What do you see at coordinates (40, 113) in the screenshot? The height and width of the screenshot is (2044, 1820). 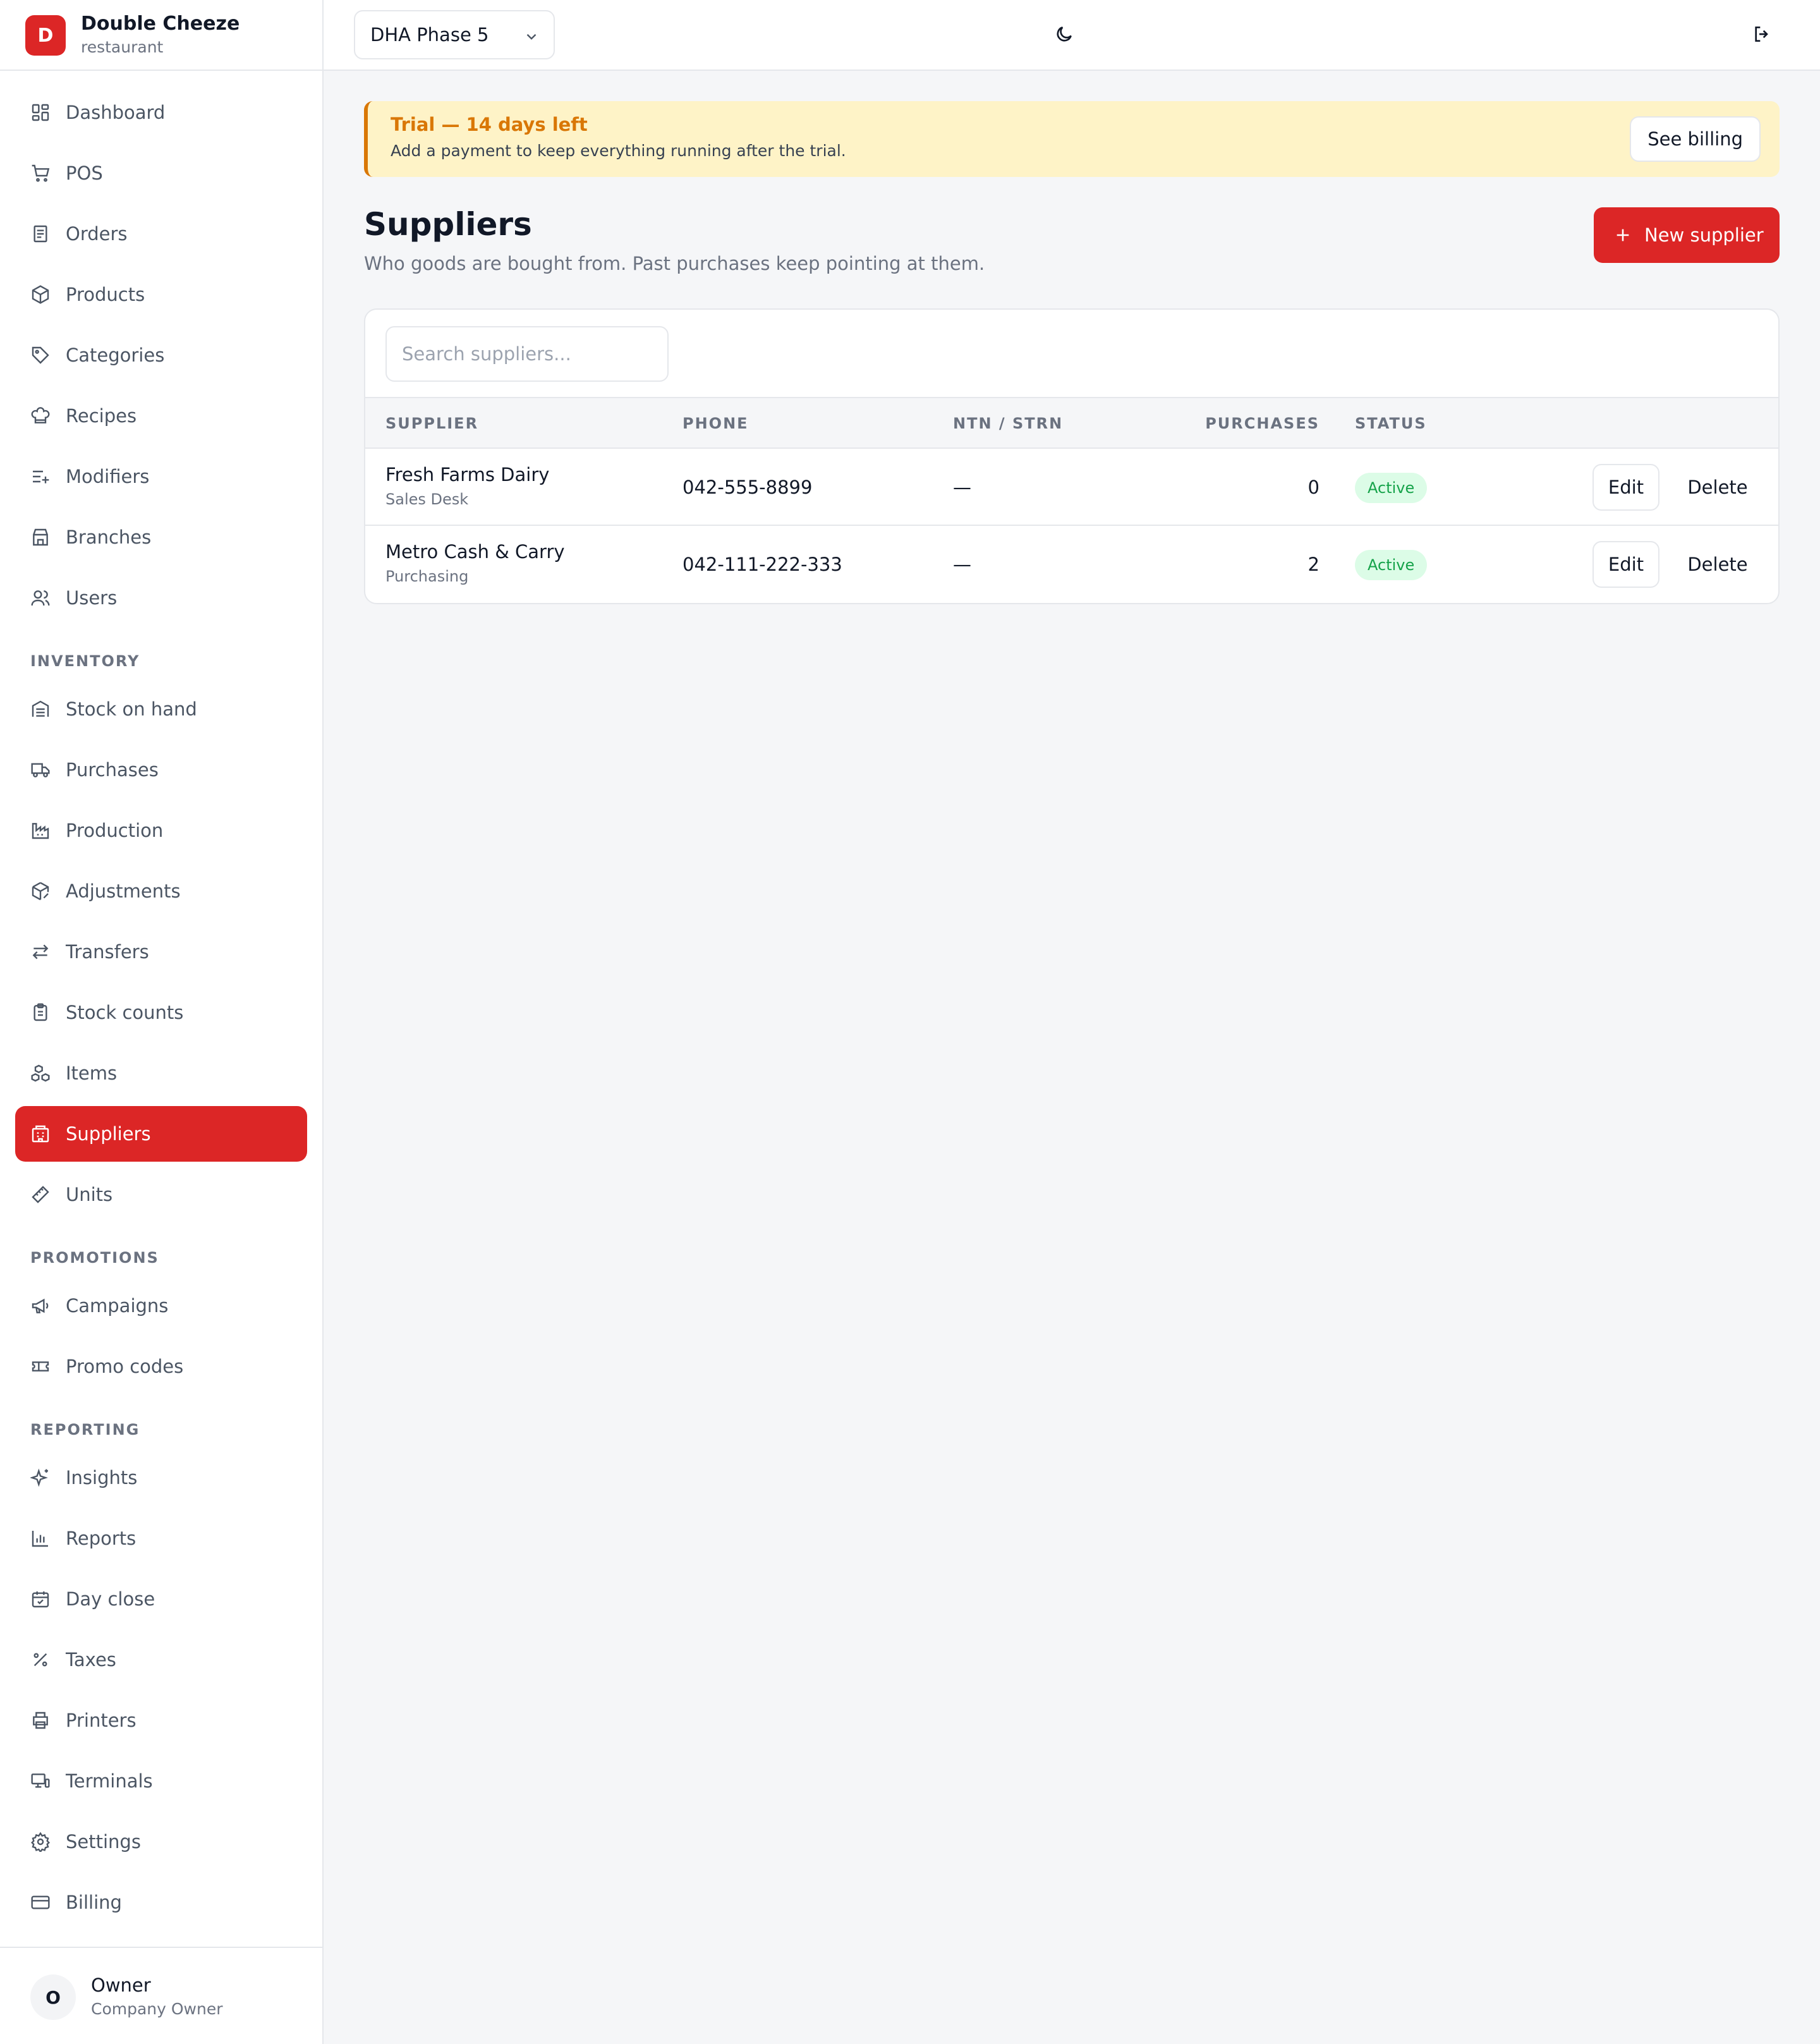 I see `dashboard-icon` at bounding box center [40, 113].